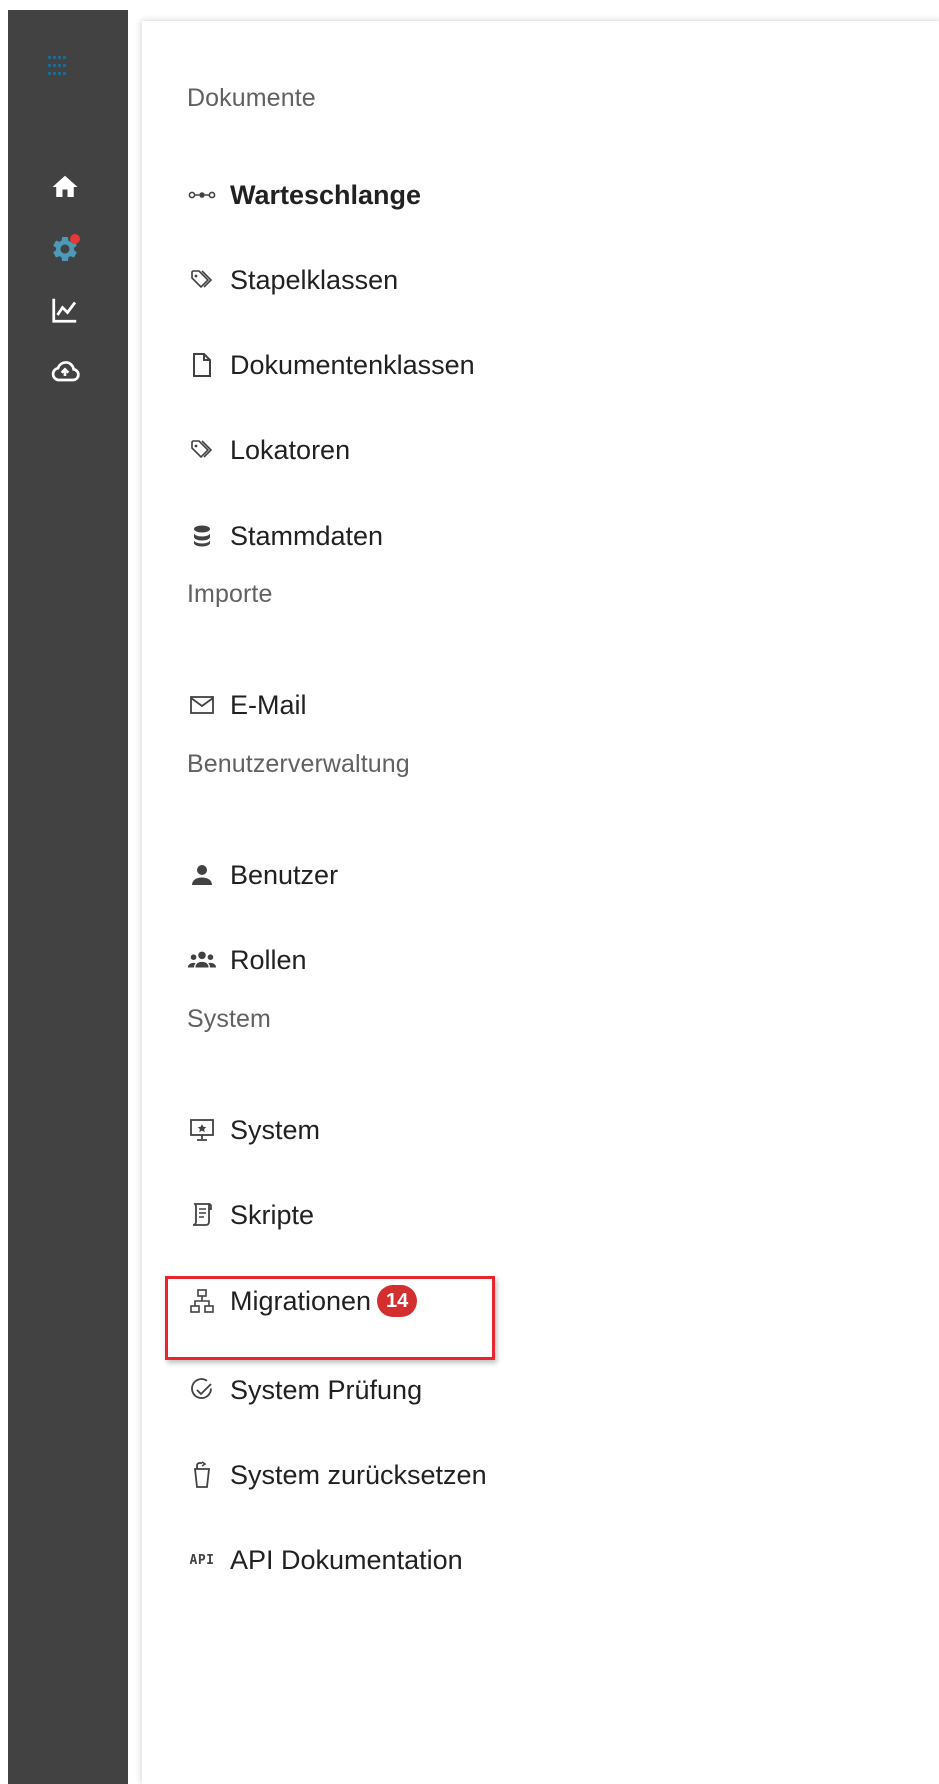 This screenshot has height=1784, width=939. I want to click on menu-label: Lokatoren, so click(290, 449).